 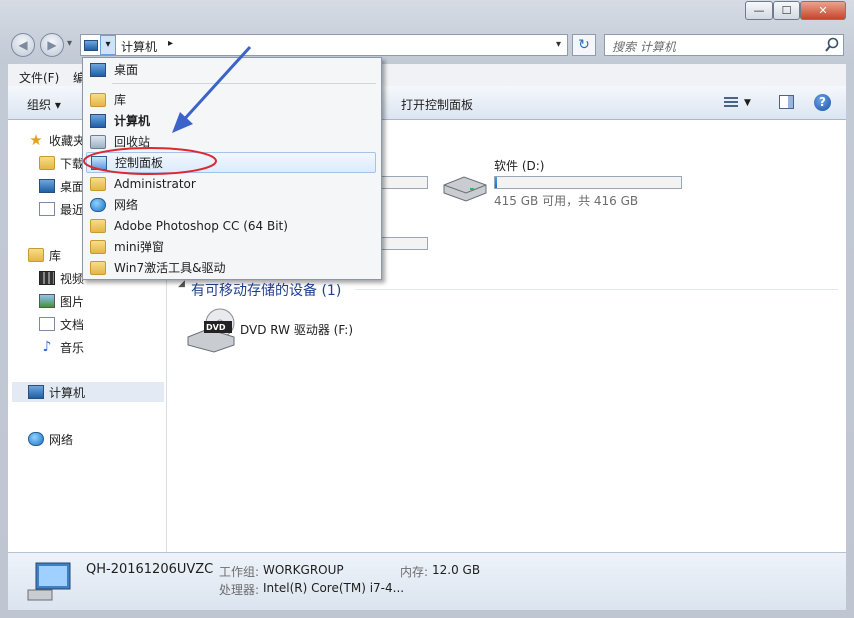 What do you see at coordinates (215, 85) in the screenshot?
I see `pointer-arrow-shaft` at bounding box center [215, 85].